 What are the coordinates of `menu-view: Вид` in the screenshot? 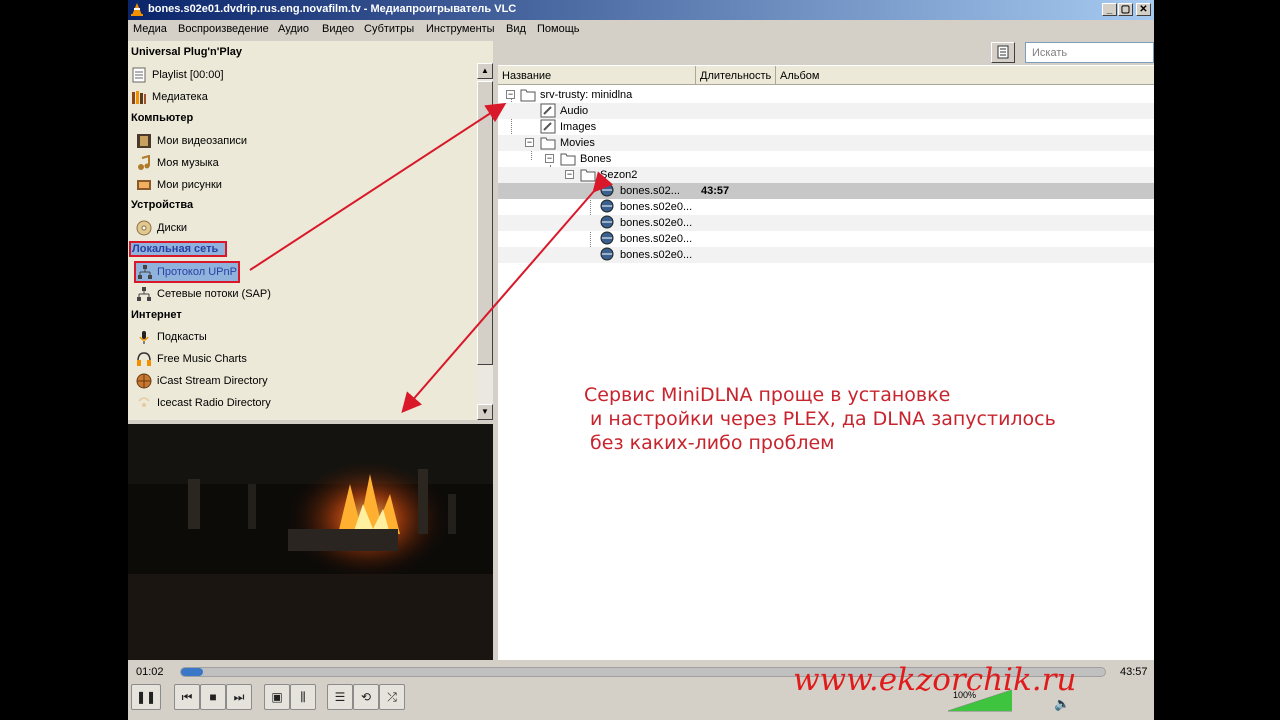 It's located at (516, 29).